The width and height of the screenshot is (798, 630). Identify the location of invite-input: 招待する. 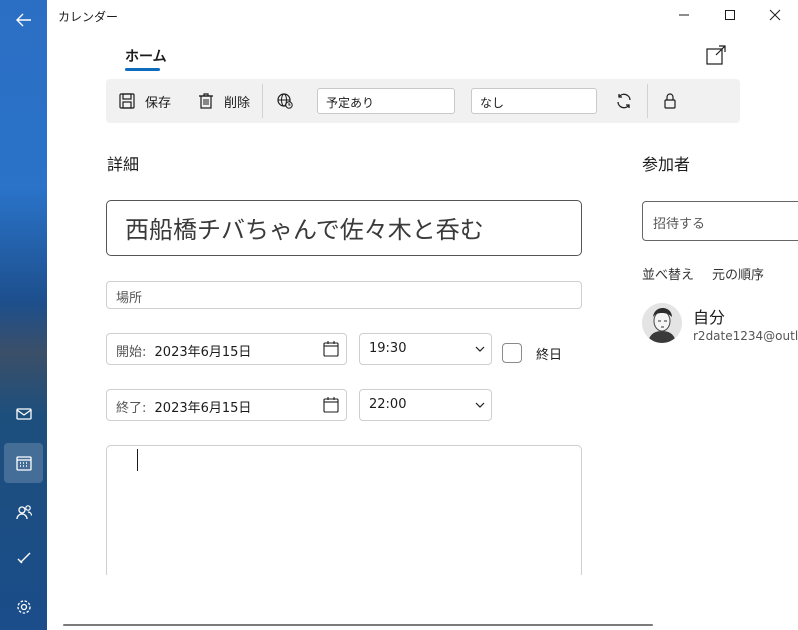
(720, 221).